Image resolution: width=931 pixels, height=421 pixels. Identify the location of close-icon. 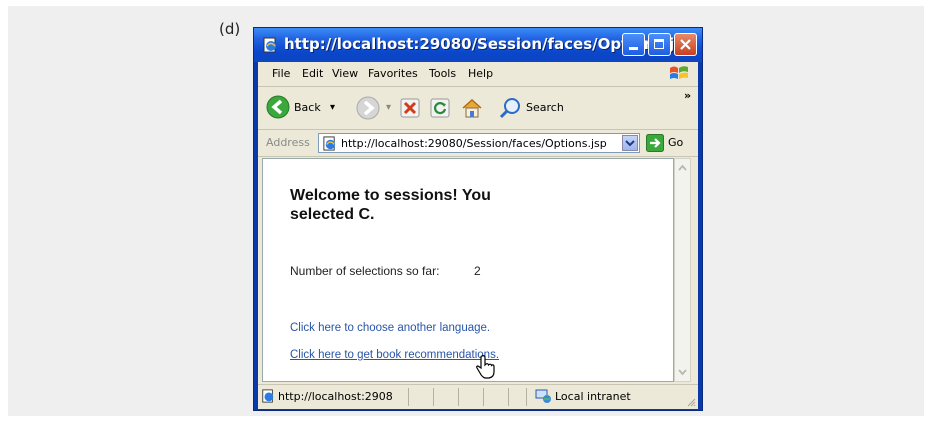
(685, 44).